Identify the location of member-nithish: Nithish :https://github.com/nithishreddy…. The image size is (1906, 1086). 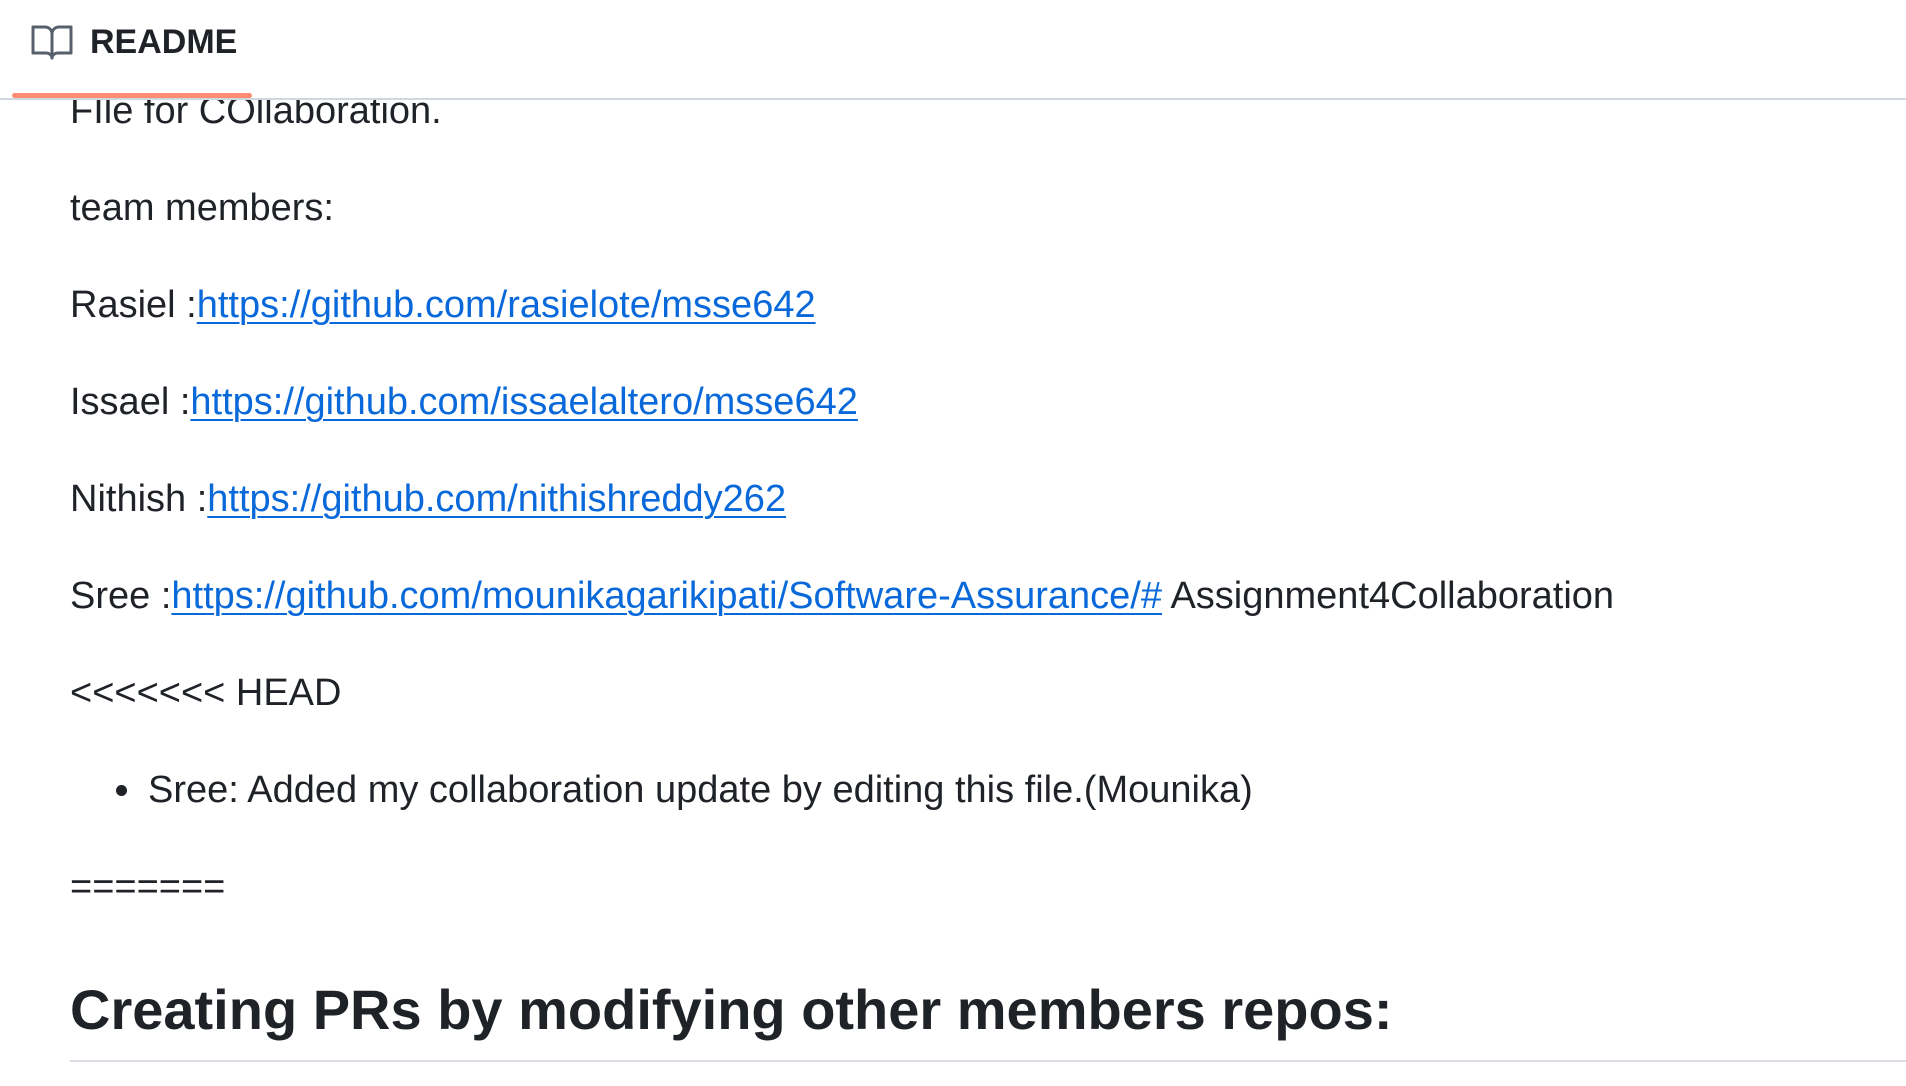
(428, 499).